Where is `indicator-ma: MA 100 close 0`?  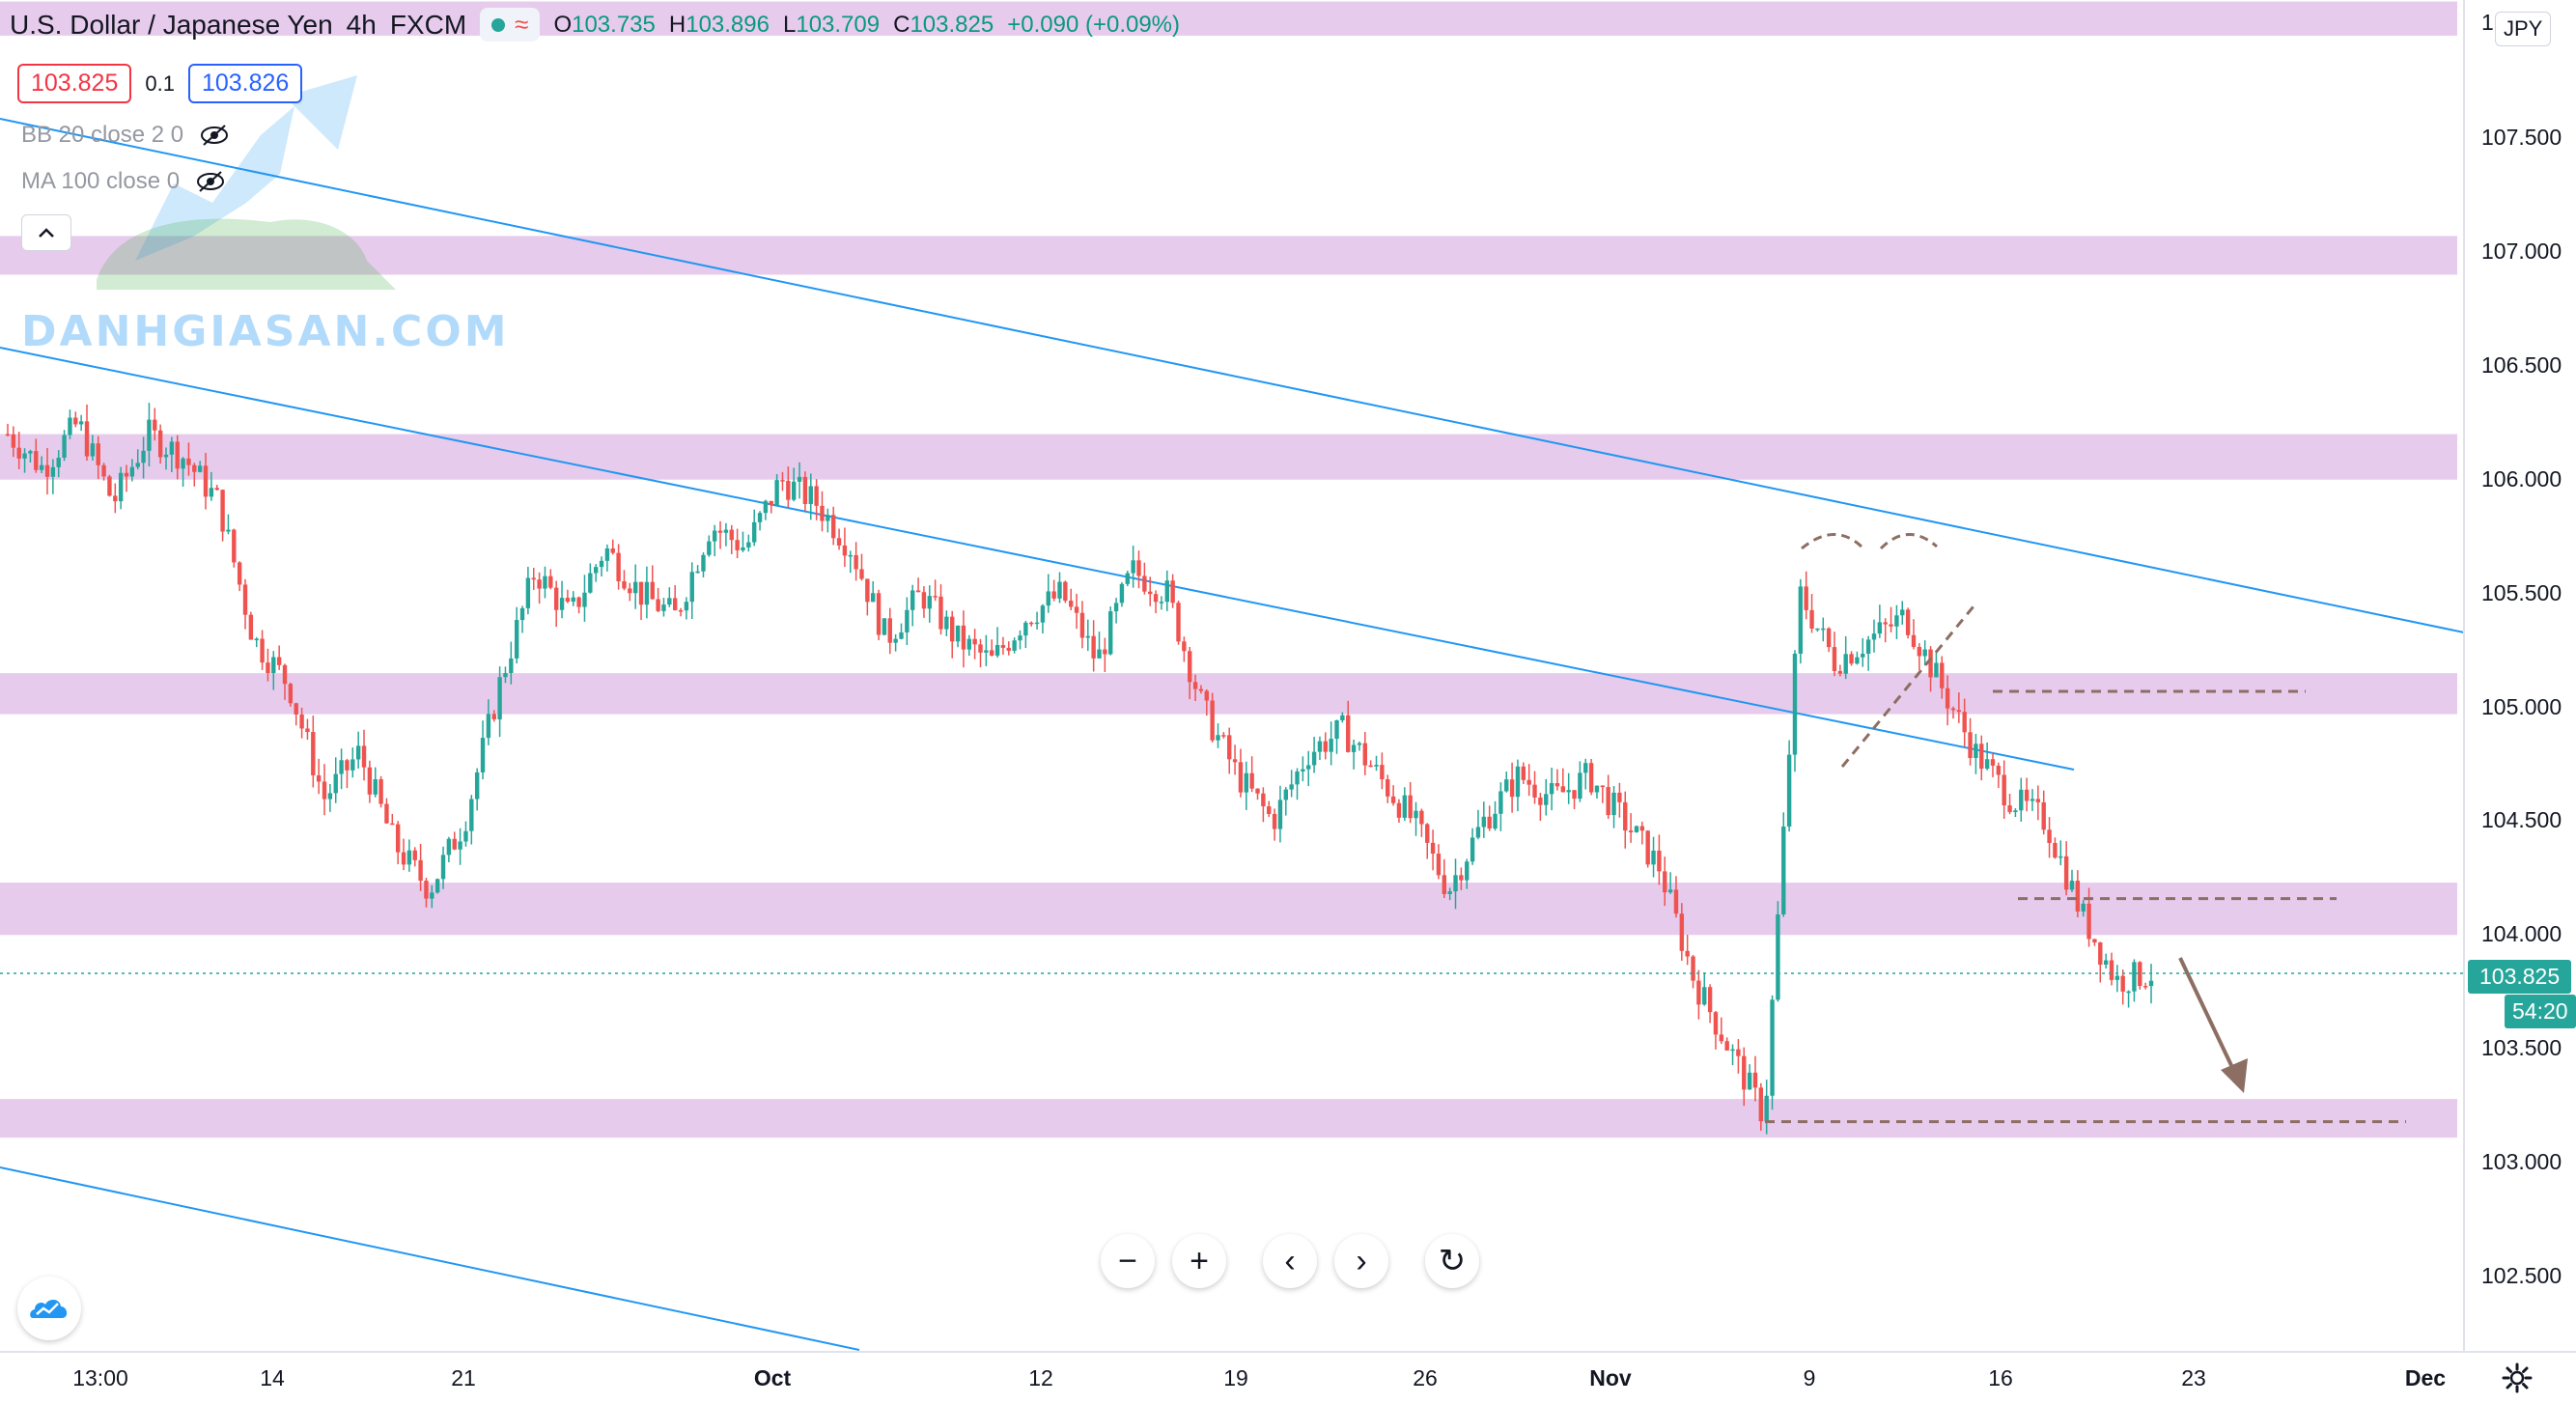 indicator-ma: MA 100 close 0 is located at coordinates (124, 182).